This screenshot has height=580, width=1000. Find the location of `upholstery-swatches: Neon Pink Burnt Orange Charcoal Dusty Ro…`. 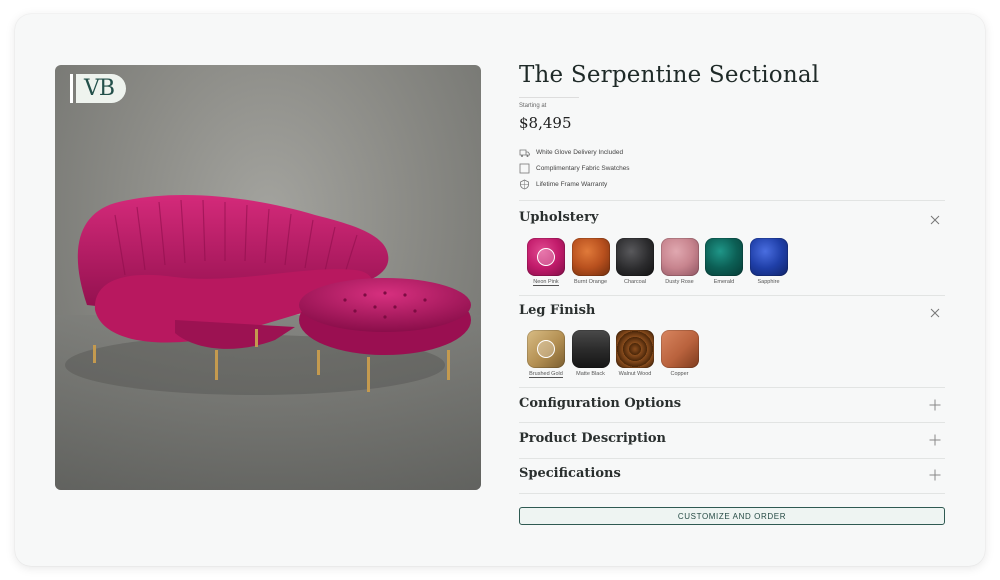

upholstery-swatches: Neon Pink Burnt Orange Charcoal Dusty Ro… is located at coordinates (660, 262).